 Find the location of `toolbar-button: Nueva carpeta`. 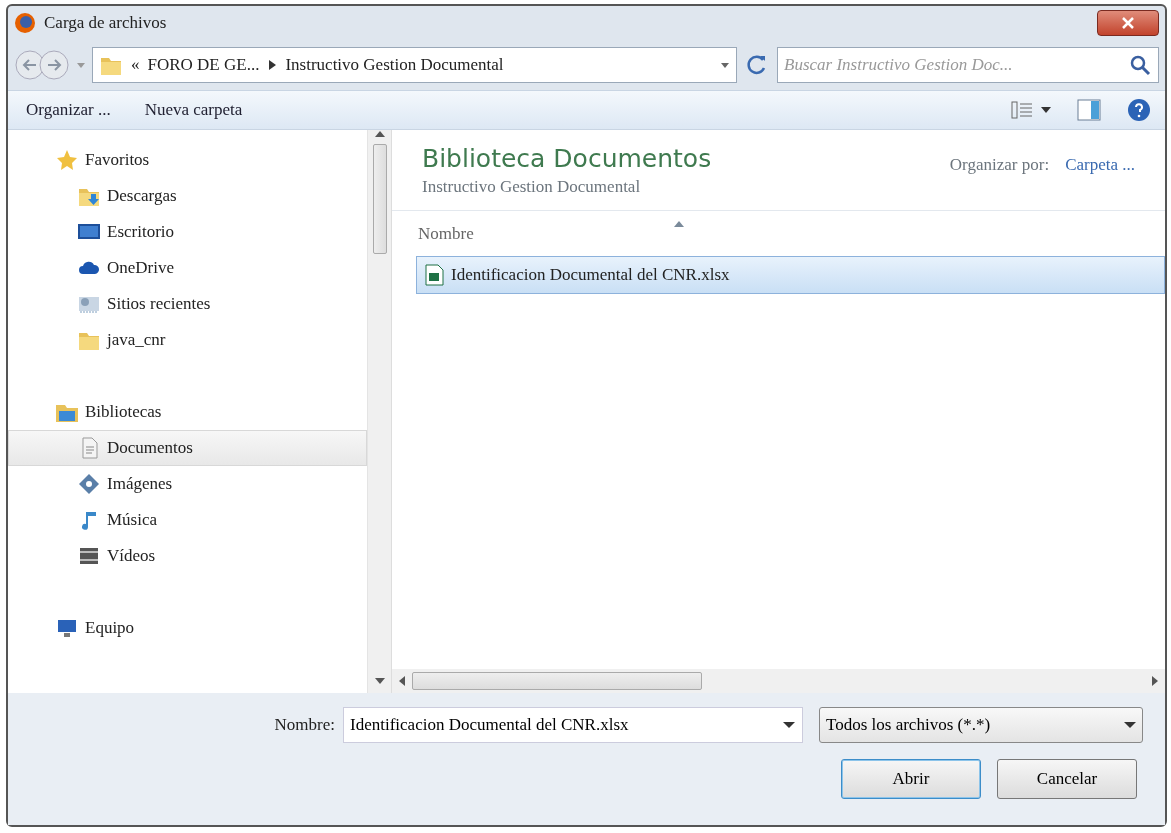

toolbar-button: Nueva carpeta is located at coordinates (193, 110).